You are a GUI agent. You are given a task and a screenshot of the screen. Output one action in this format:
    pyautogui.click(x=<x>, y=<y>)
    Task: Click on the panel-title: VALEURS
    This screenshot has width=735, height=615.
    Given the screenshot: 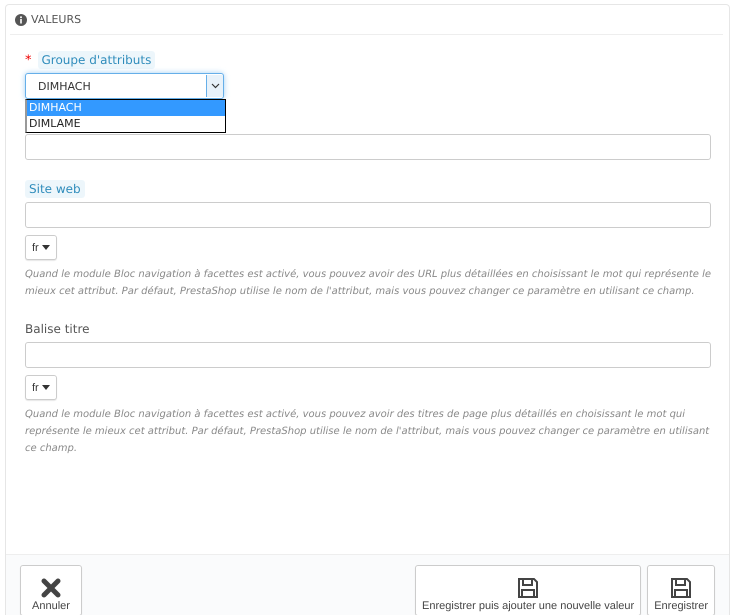 What is the action you would take?
    pyautogui.click(x=56, y=19)
    